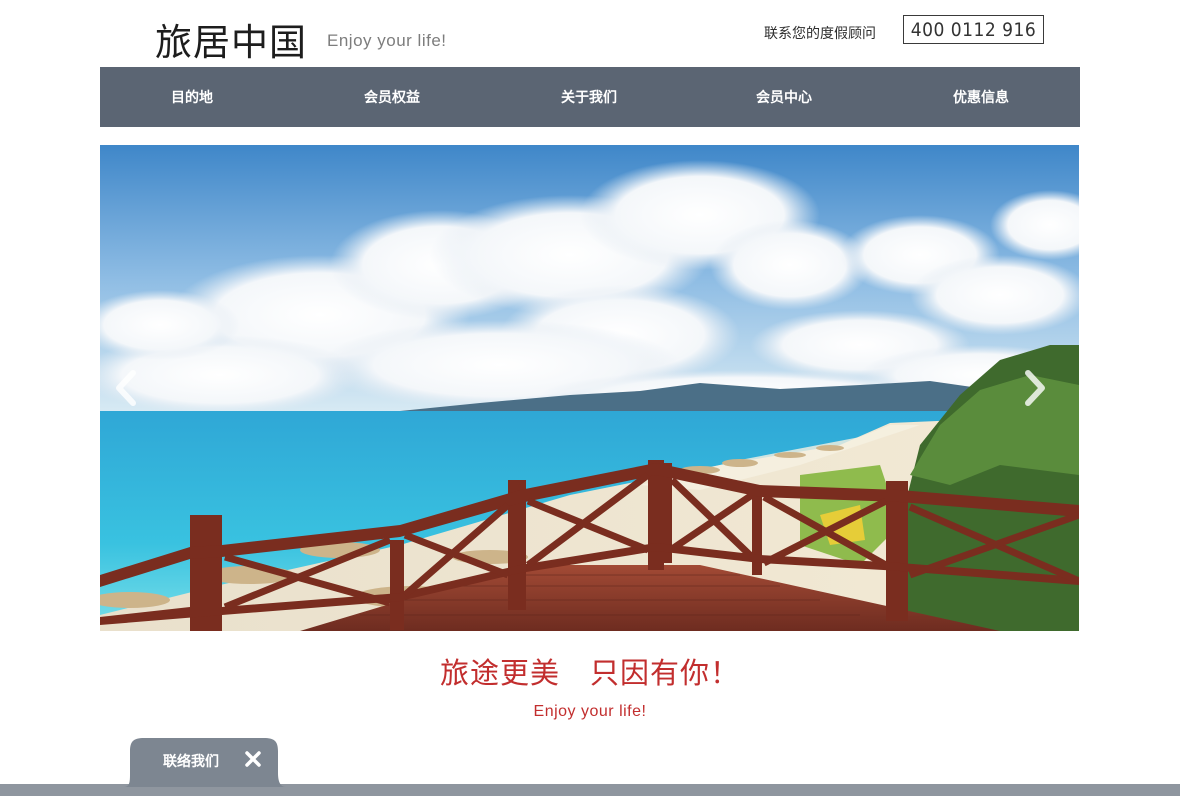 The height and width of the screenshot is (796, 1180). I want to click on logo: 旅居中国, so click(231, 39).